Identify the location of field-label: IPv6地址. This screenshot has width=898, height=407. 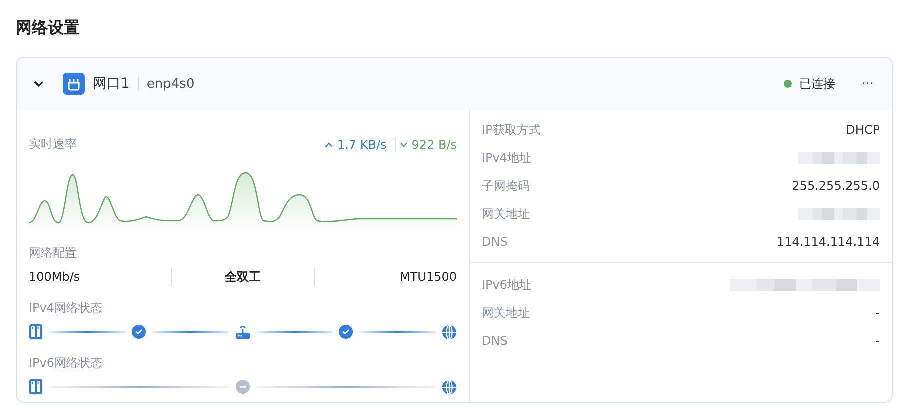
(507, 285).